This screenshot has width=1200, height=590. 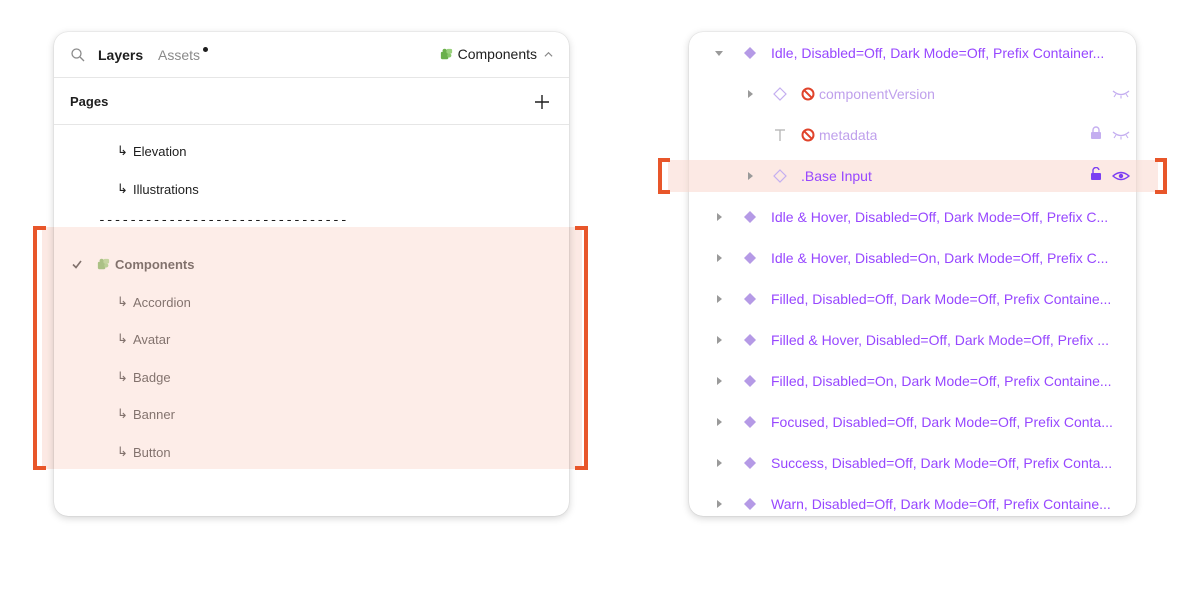 What do you see at coordinates (678, 176) in the screenshot?
I see `highlight-extension` at bounding box center [678, 176].